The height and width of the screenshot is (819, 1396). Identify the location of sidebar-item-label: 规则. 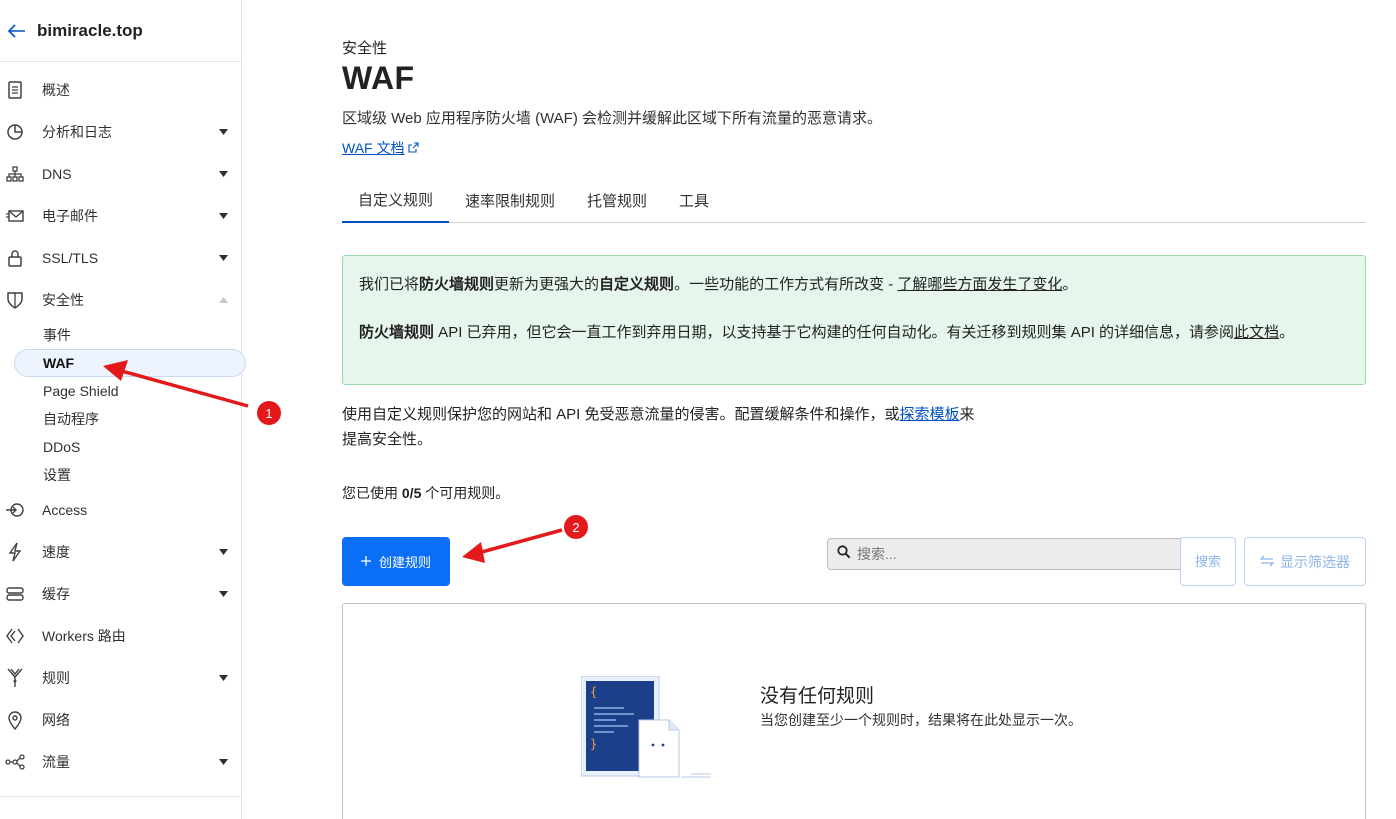
(56, 678).